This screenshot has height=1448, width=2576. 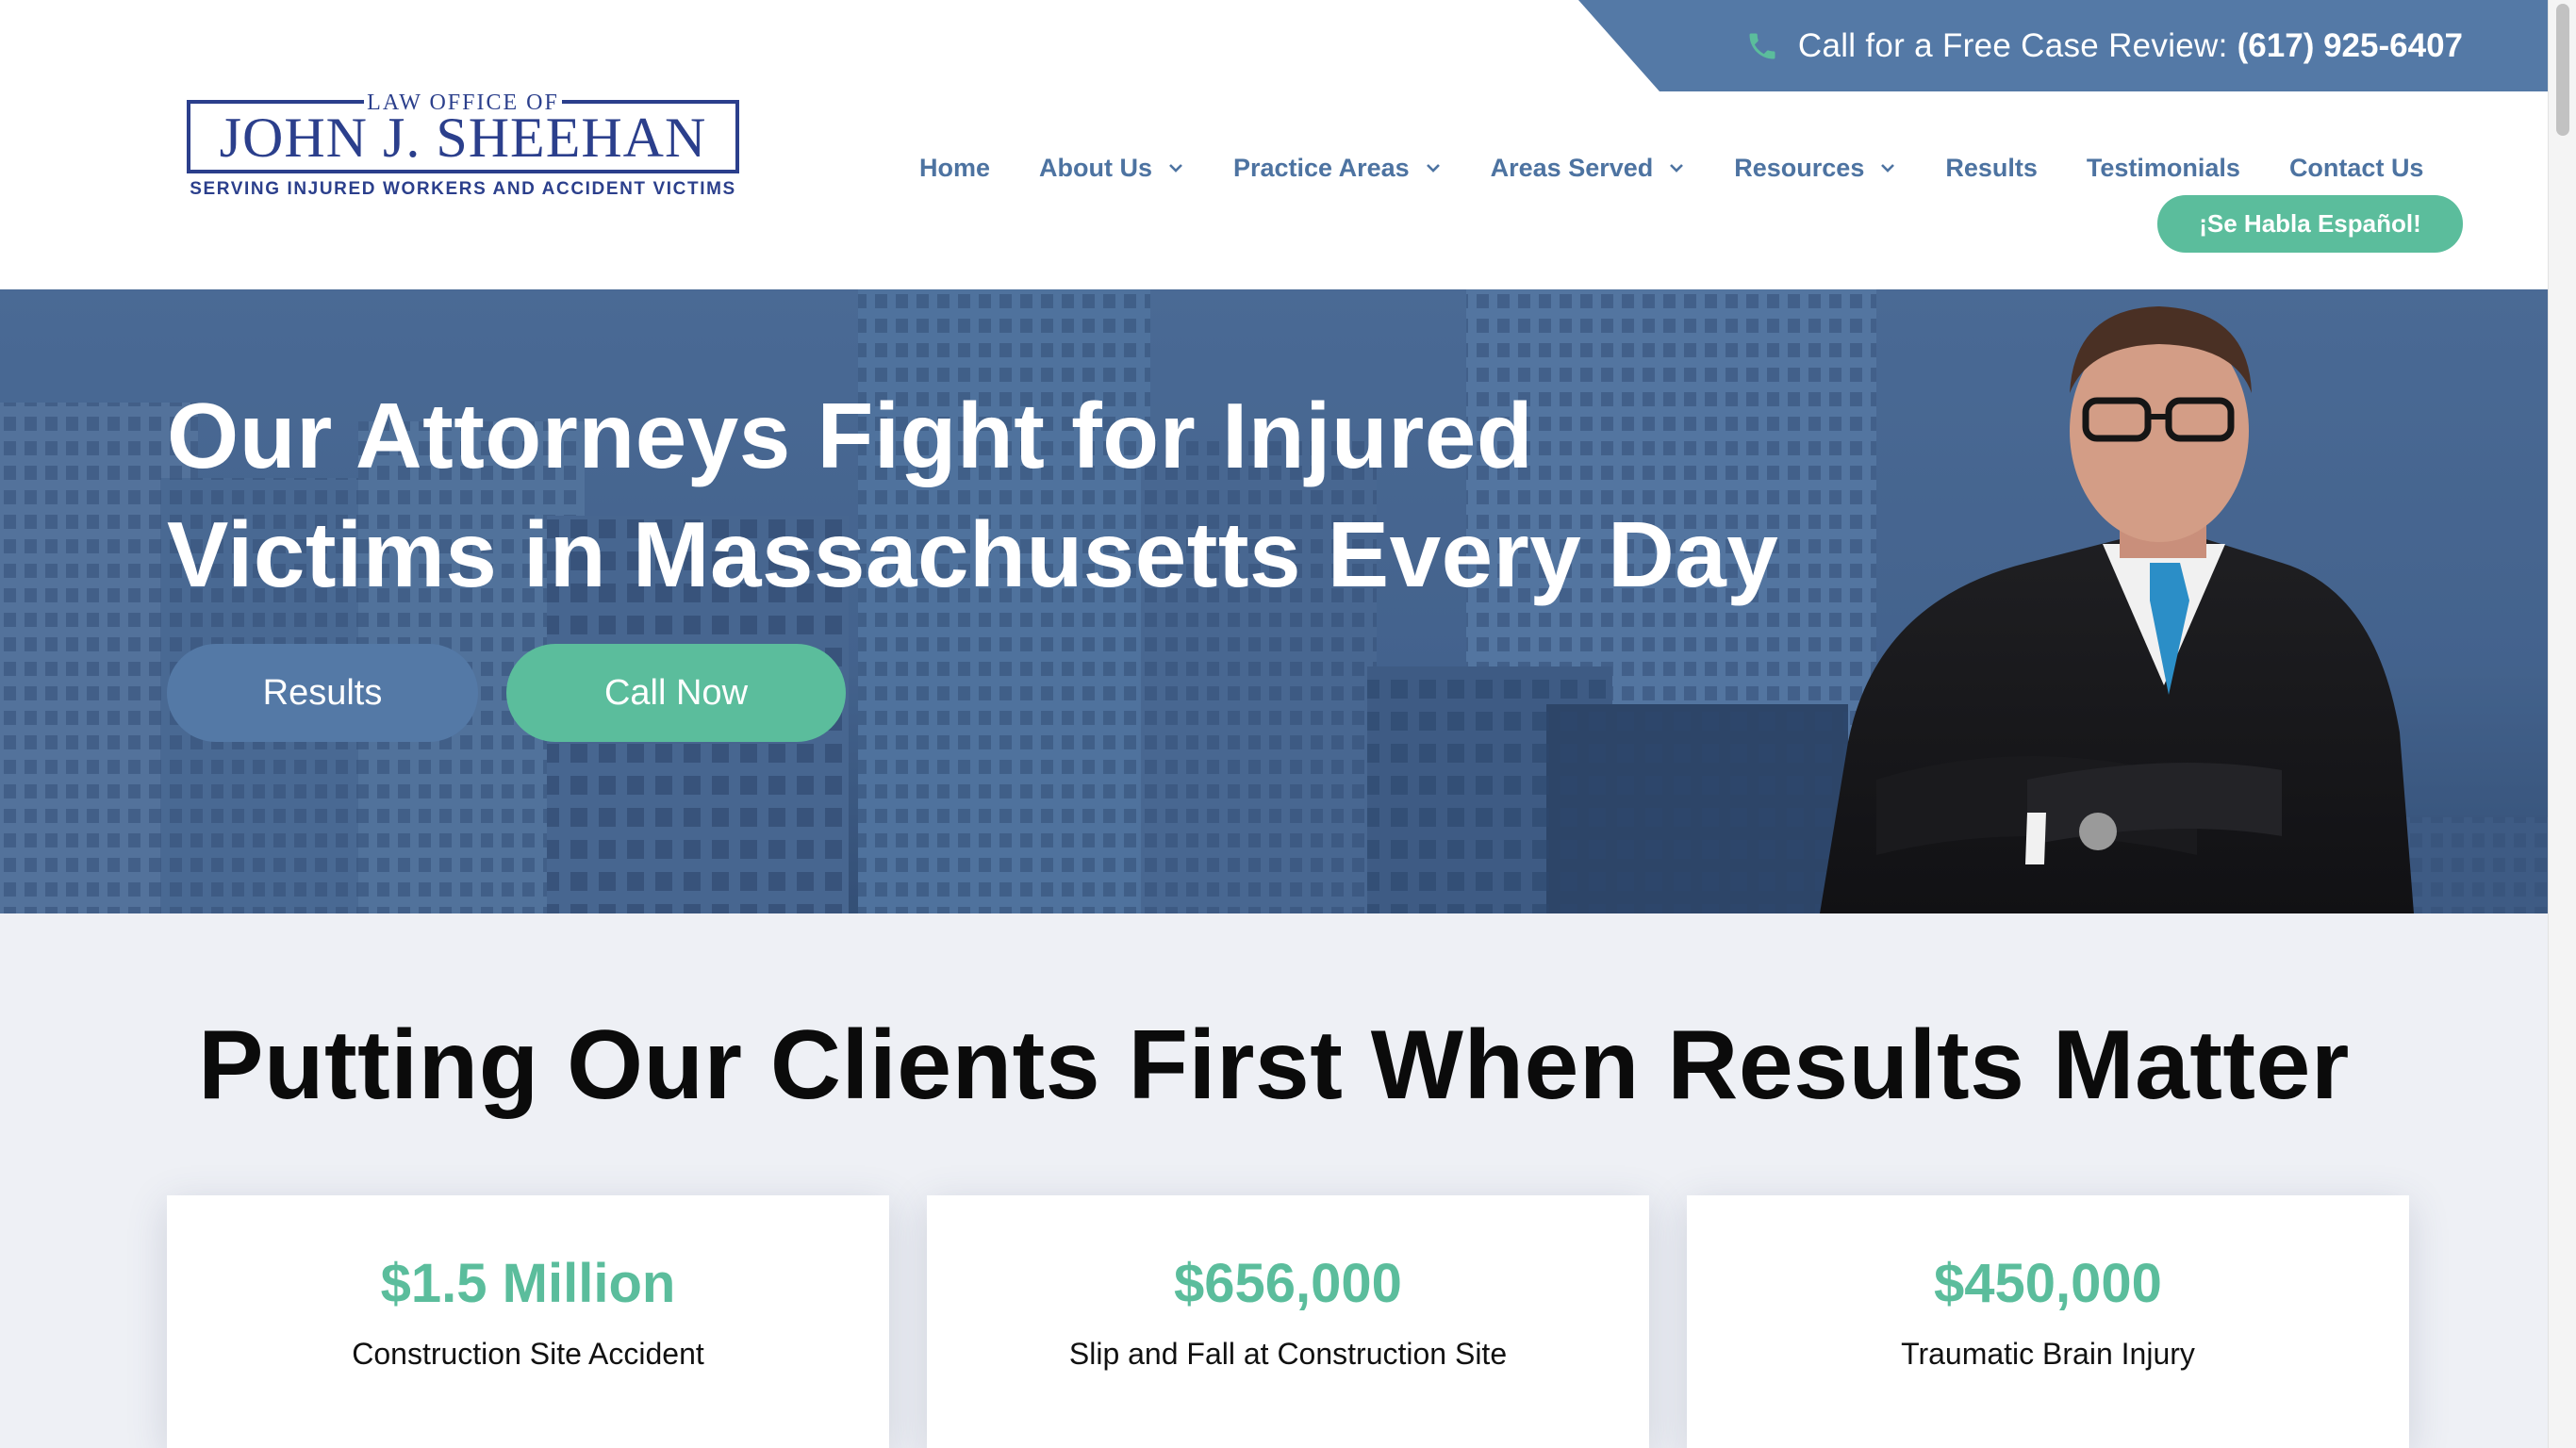 What do you see at coordinates (1762, 46) in the screenshot?
I see `phone-icon` at bounding box center [1762, 46].